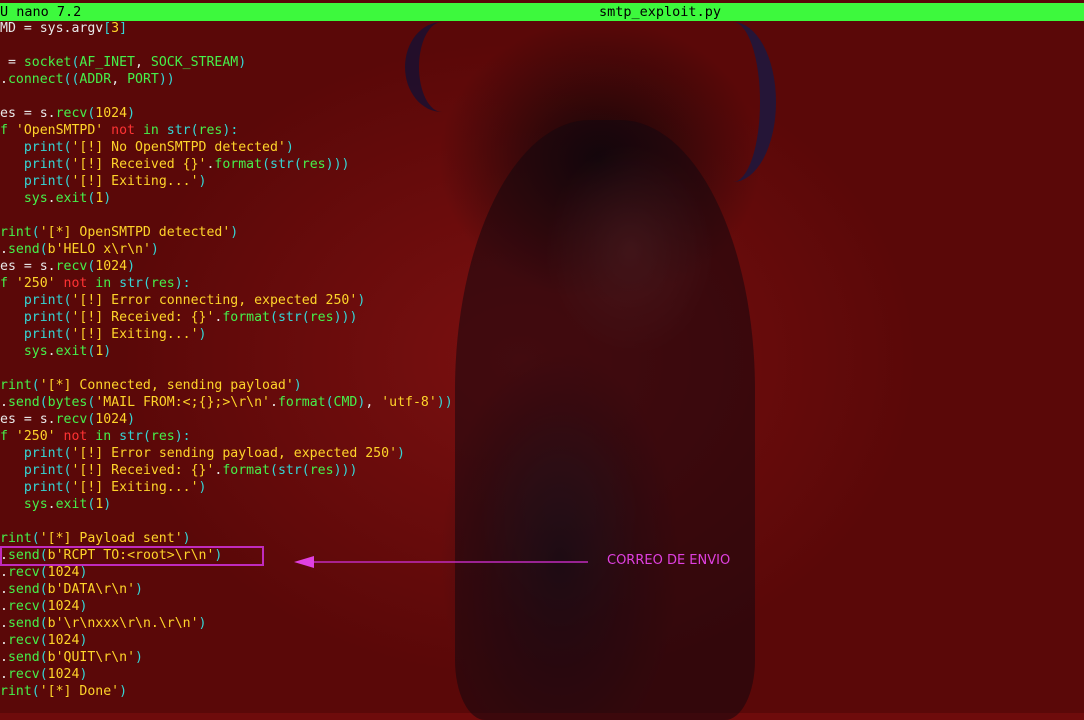 This screenshot has height=720, width=1084. I want to click on code-token: '[!] Error connecting, expected 250', so click(214, 300).